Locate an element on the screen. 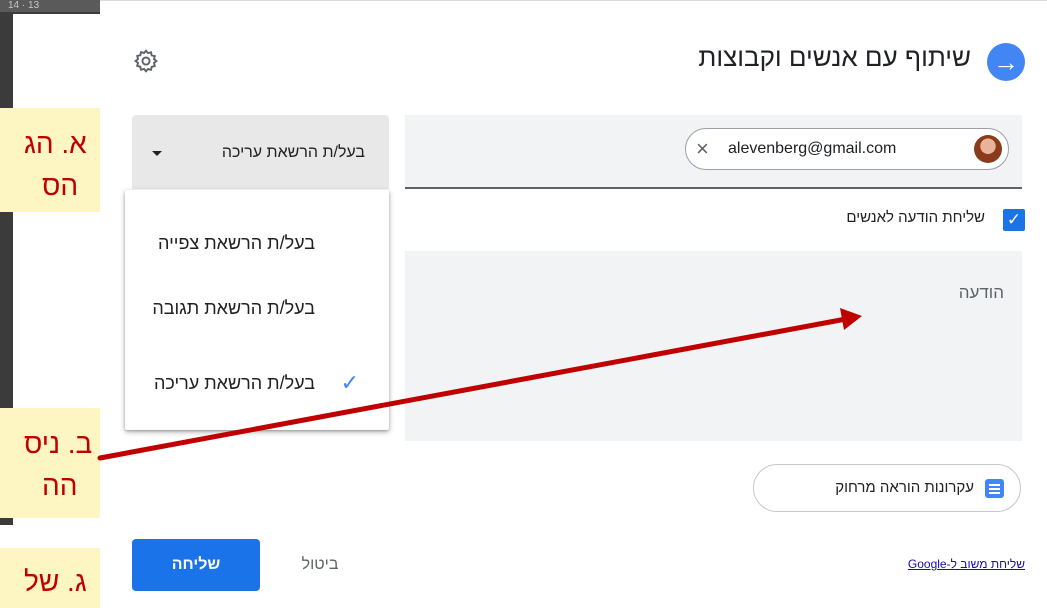 The image size is (1047, 608). permission-select-value: בעל/ת הרשאת עריכה is located at coordinates (293, 152).